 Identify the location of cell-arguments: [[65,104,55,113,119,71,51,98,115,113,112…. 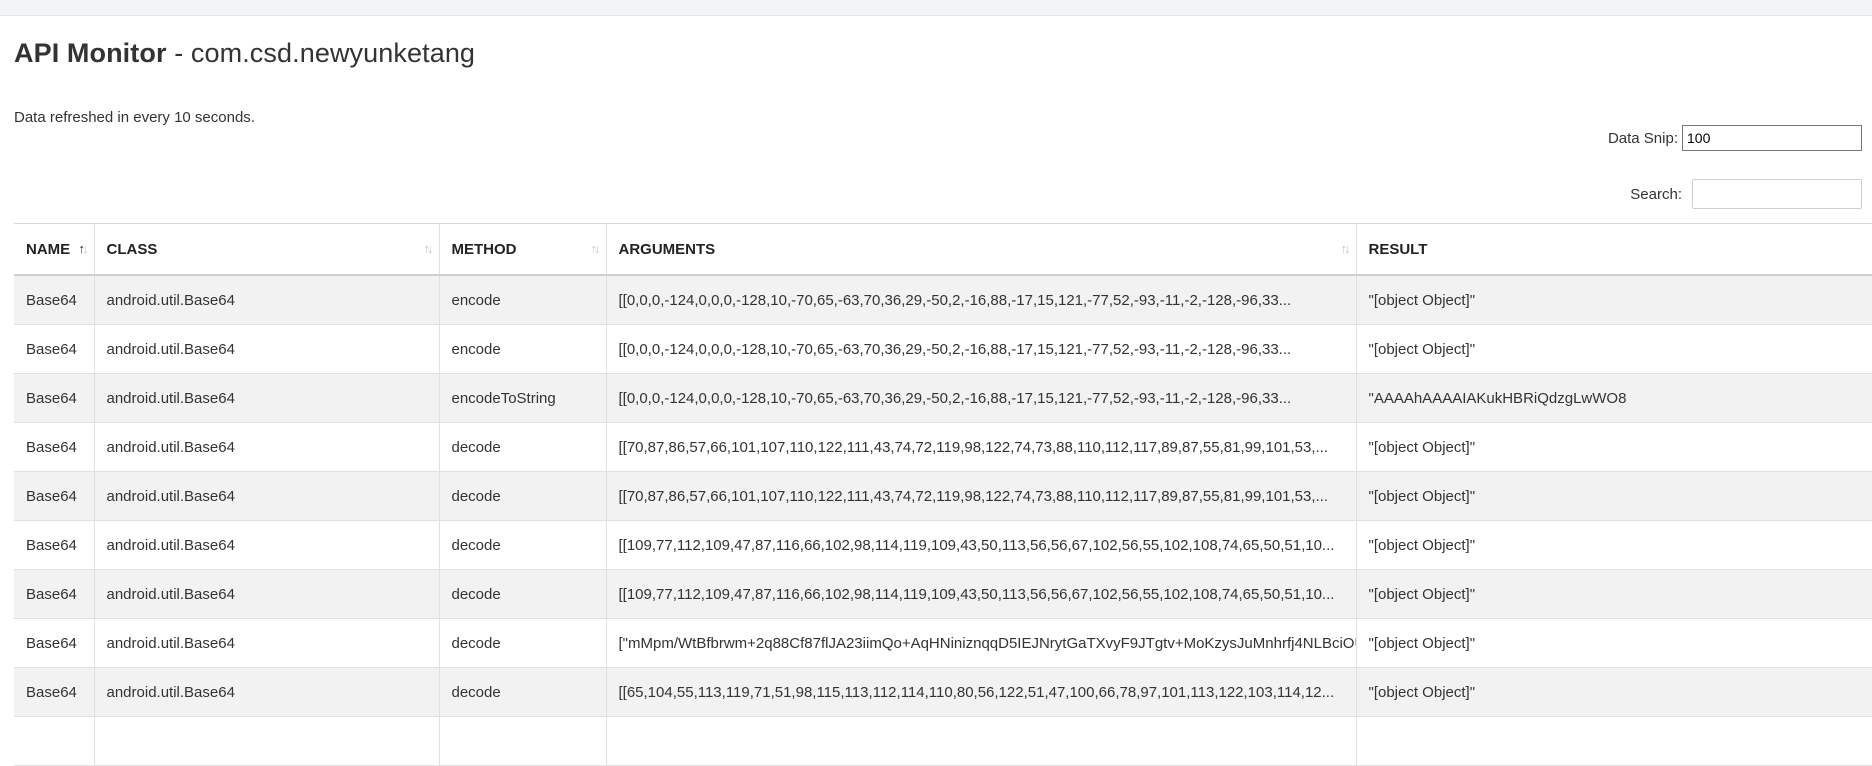
(981, 692).